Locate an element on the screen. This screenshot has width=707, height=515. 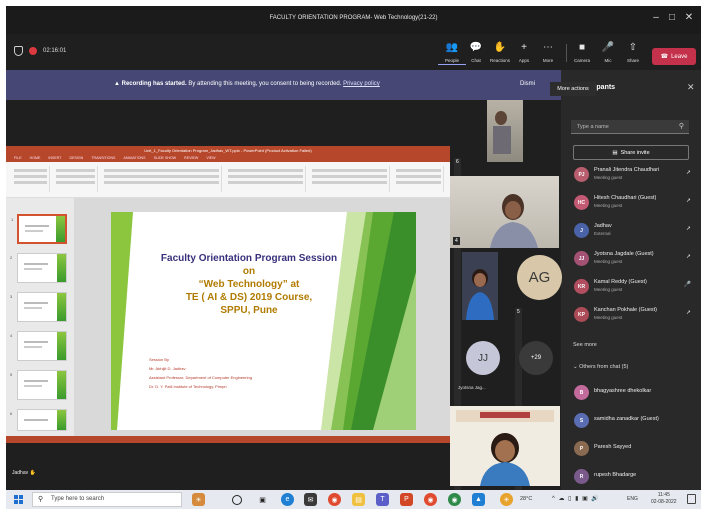
tab-insert: INSERT is located at coordinates (54, 158).